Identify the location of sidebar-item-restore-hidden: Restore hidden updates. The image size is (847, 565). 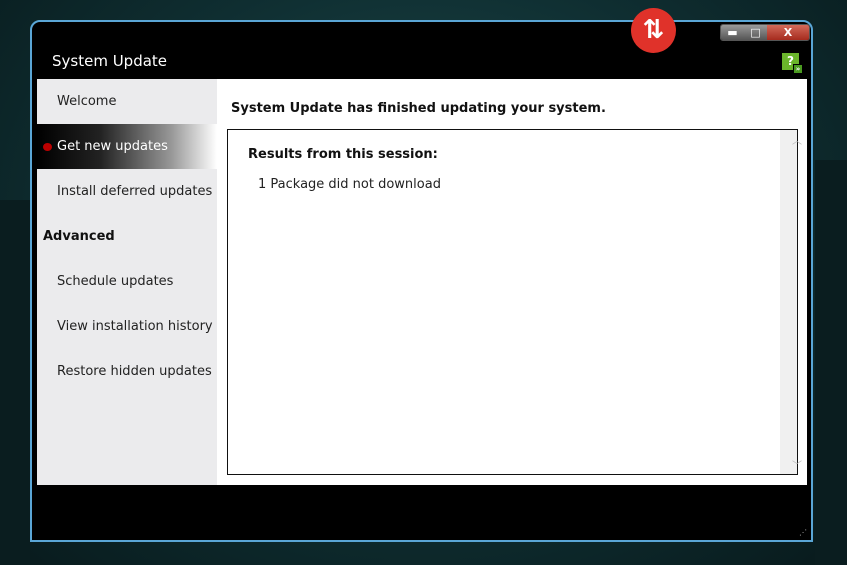
(127, 371).